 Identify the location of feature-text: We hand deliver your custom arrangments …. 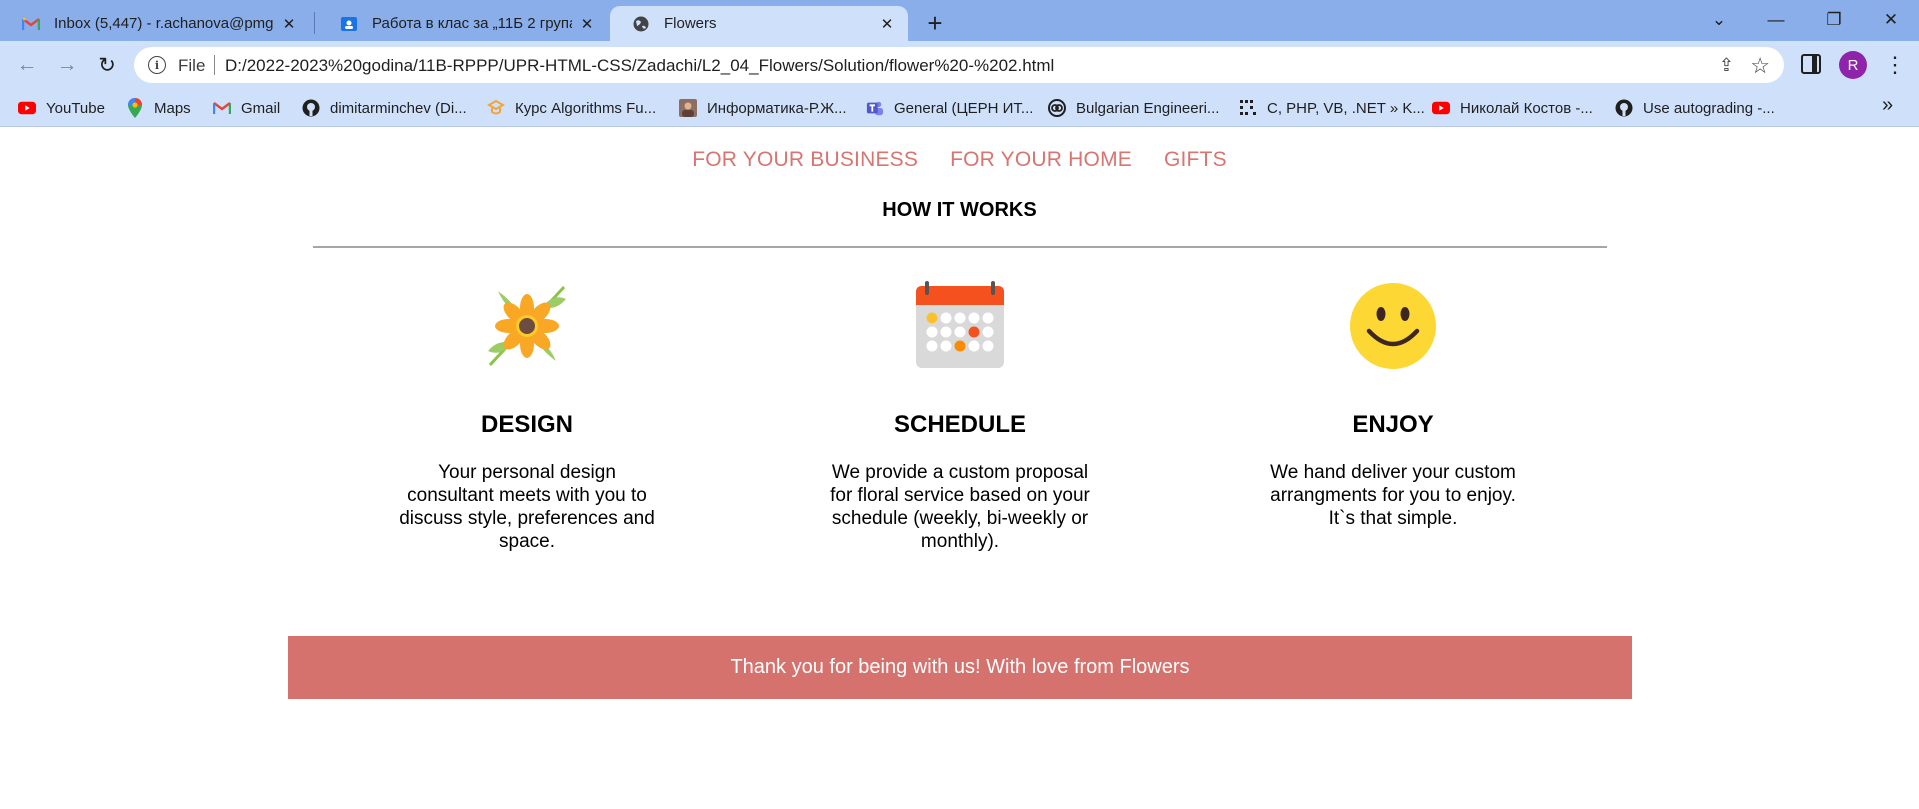
(1393, 495).